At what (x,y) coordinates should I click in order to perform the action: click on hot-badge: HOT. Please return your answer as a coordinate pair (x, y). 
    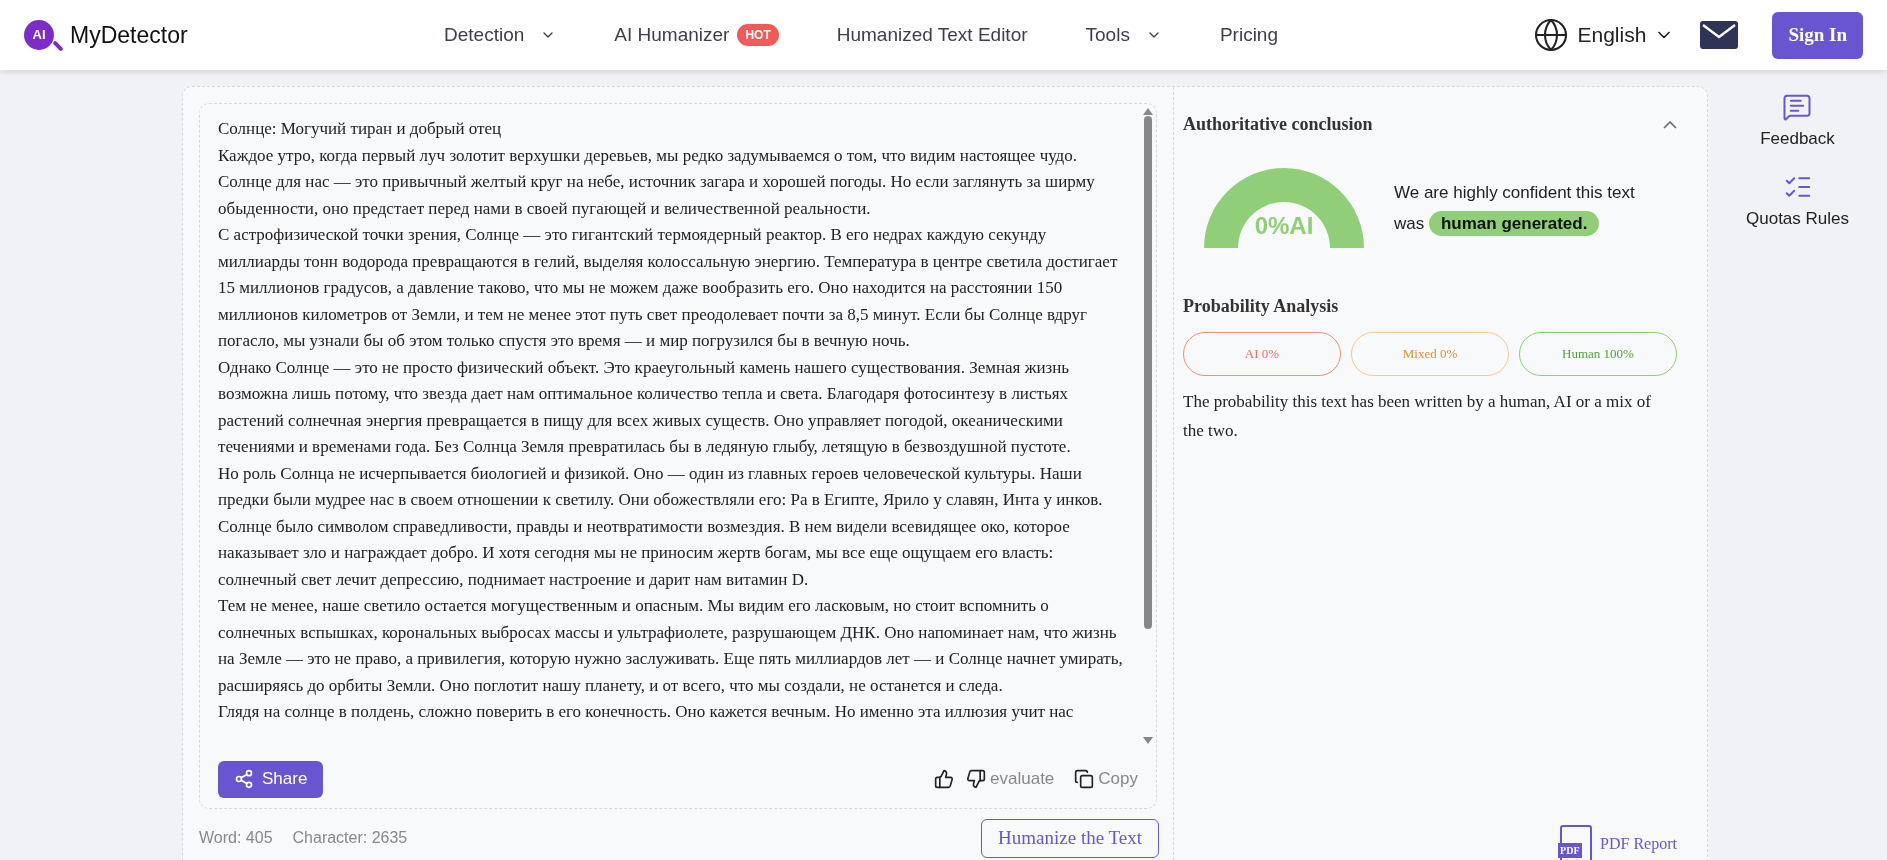
    Looking at the image, I should click on (758, 35).